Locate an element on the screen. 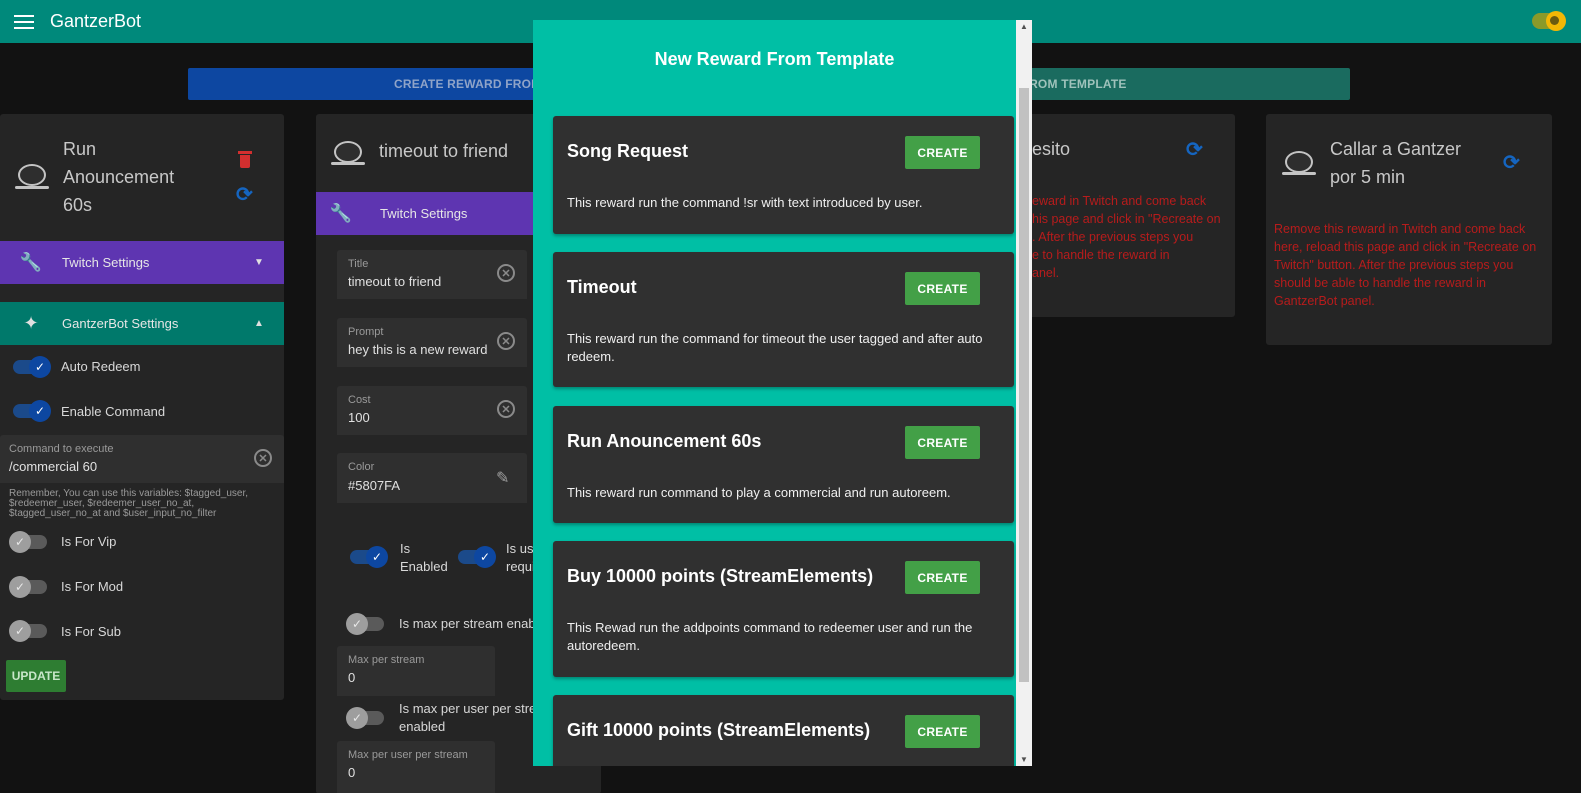  scroll-up-icon: ▲ is located at coordinates (1024, 26).